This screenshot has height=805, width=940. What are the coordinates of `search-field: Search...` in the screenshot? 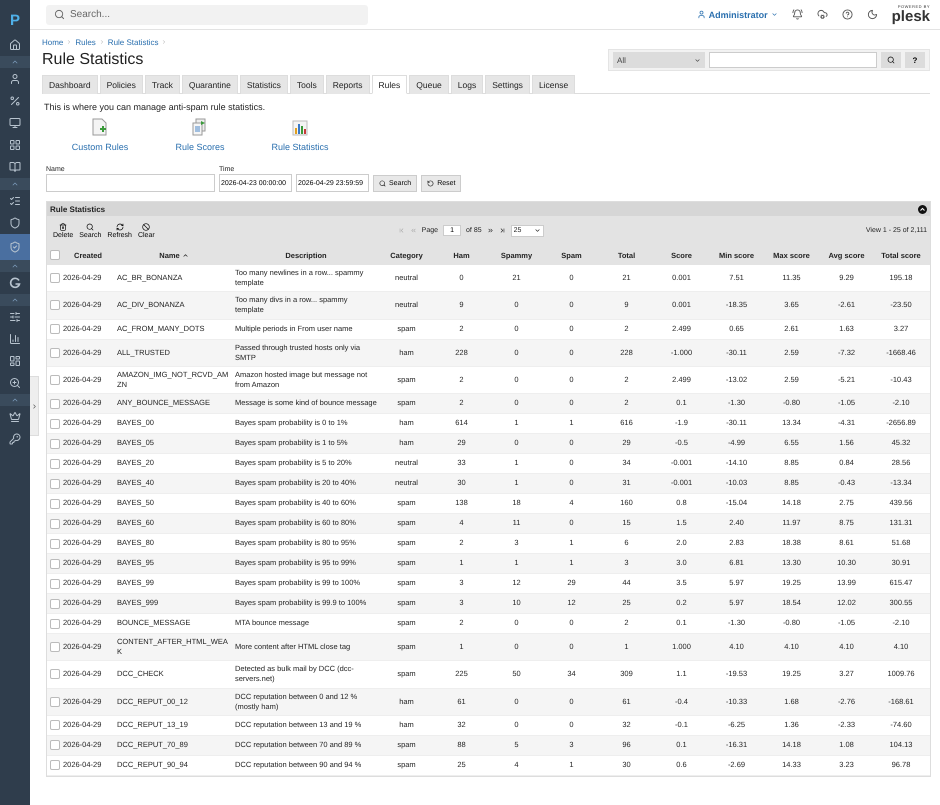 It's located at (207, 14).